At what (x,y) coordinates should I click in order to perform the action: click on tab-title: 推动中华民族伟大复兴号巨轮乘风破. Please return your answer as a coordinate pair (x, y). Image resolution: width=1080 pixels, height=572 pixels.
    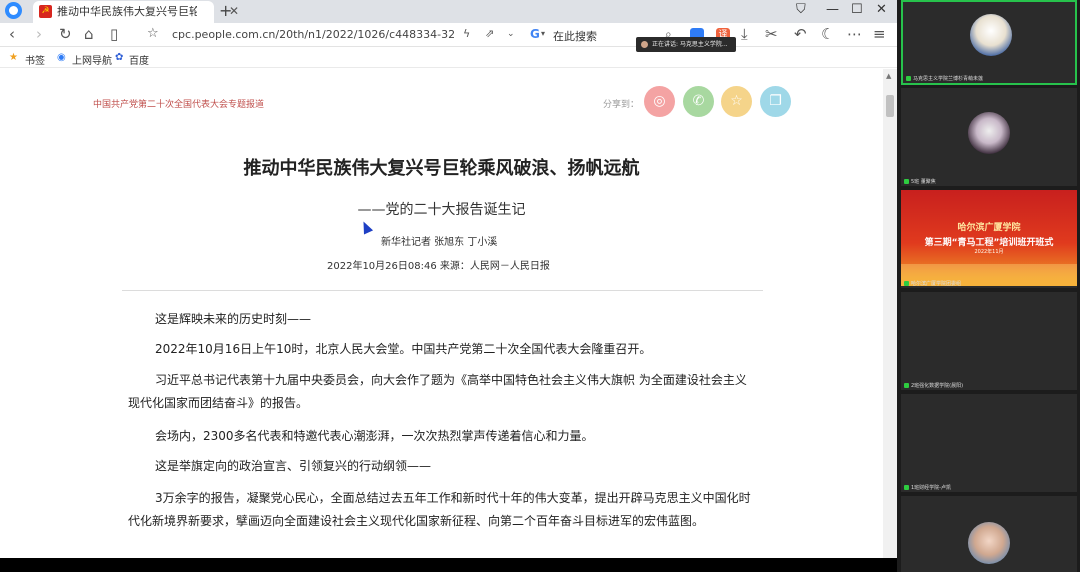
    Looking at the image, I should click on (127, 12).